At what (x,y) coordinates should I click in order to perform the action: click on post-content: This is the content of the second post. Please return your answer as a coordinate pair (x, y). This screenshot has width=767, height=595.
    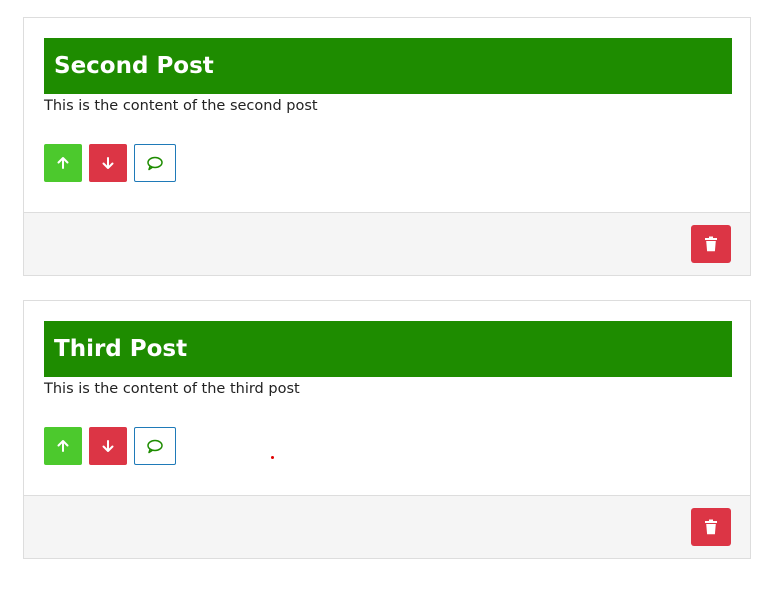
    Looking at the image, I should click on (181, 106).